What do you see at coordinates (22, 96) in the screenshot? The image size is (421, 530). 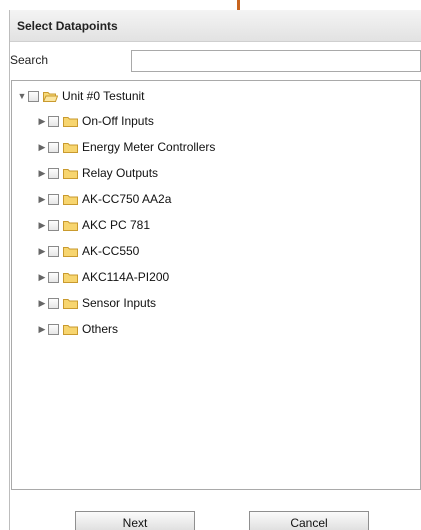 I see `triangle-down-icon: ▼` at bounding box center [22, 96].